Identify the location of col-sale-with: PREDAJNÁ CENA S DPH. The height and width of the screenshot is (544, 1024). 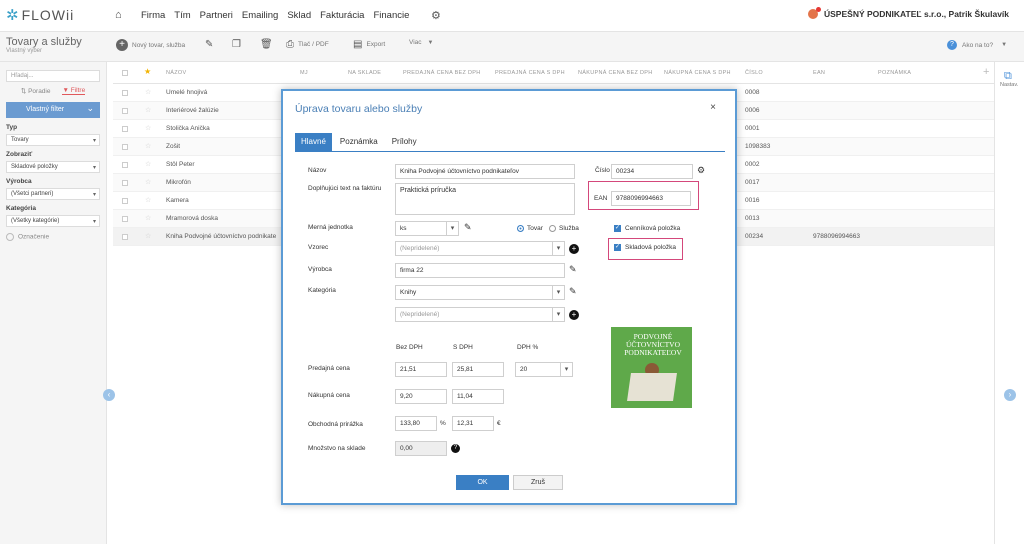
(530, 73).